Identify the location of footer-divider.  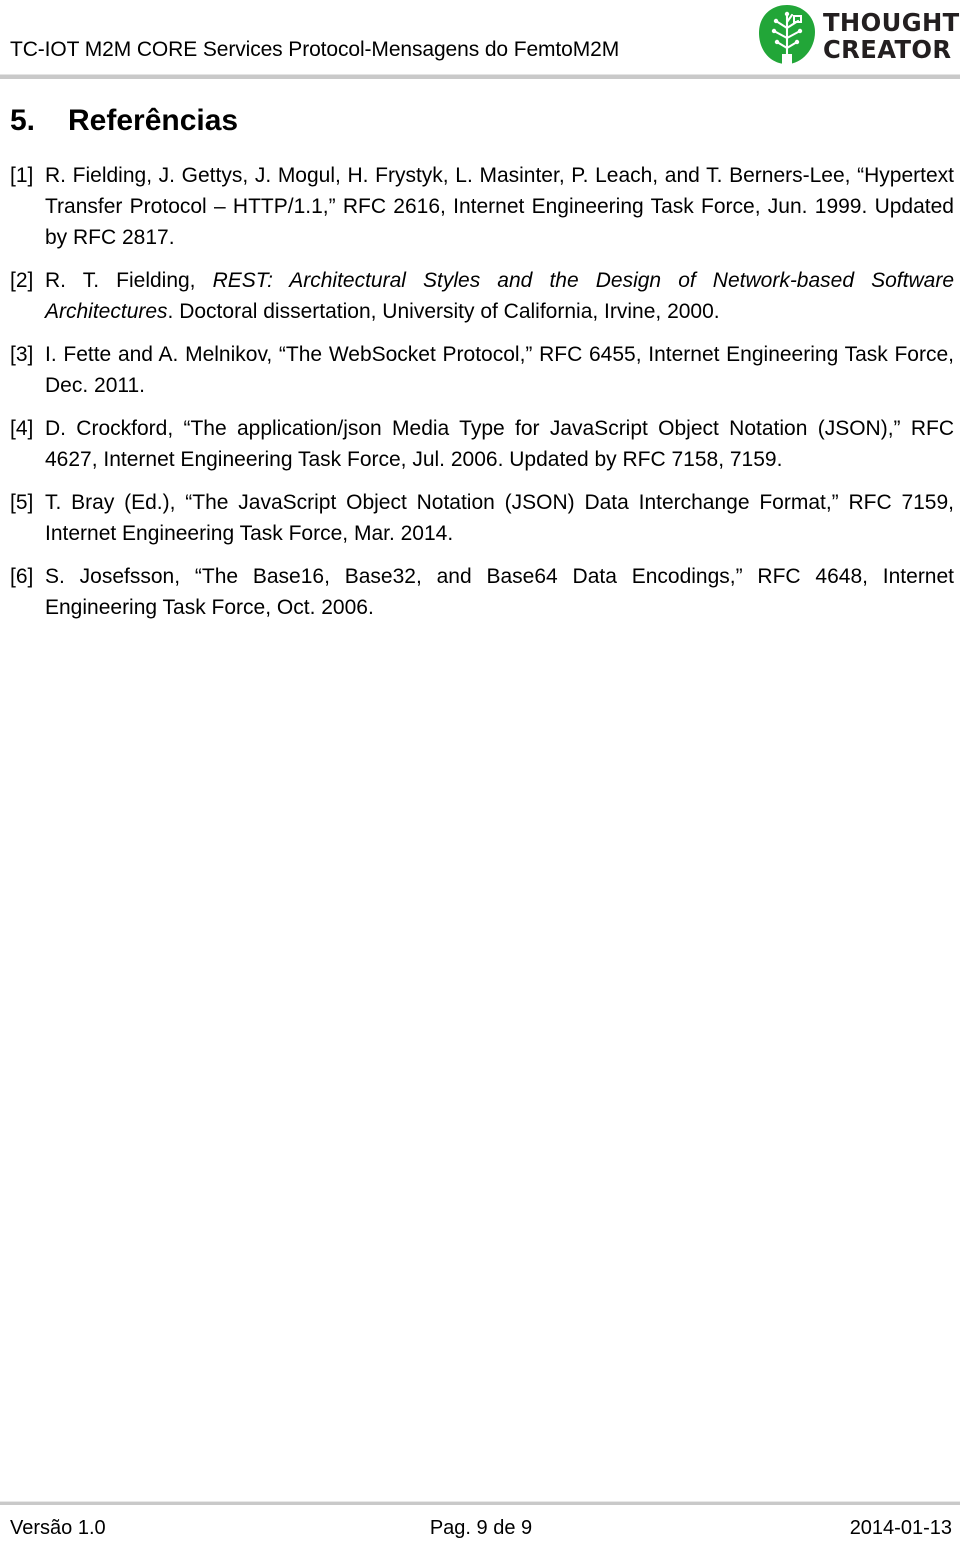
(480, 1503).